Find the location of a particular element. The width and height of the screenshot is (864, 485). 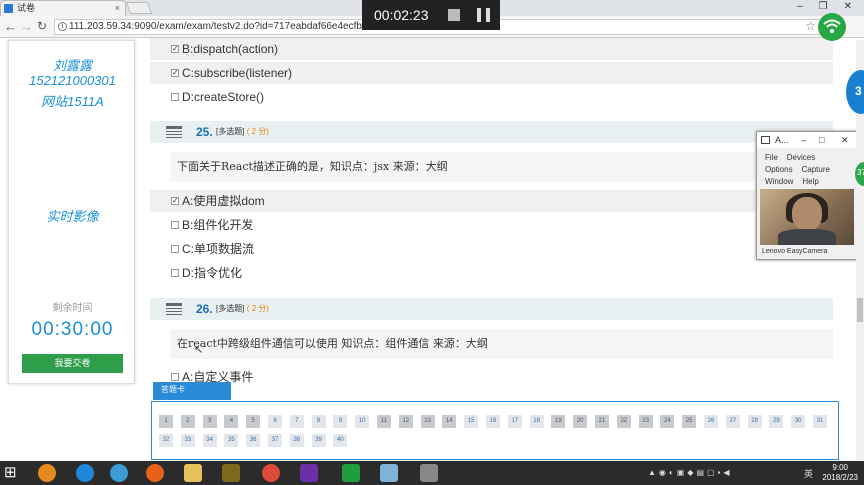

submit-exam-button: 我要交卷 is located at coordinates (72, 363).